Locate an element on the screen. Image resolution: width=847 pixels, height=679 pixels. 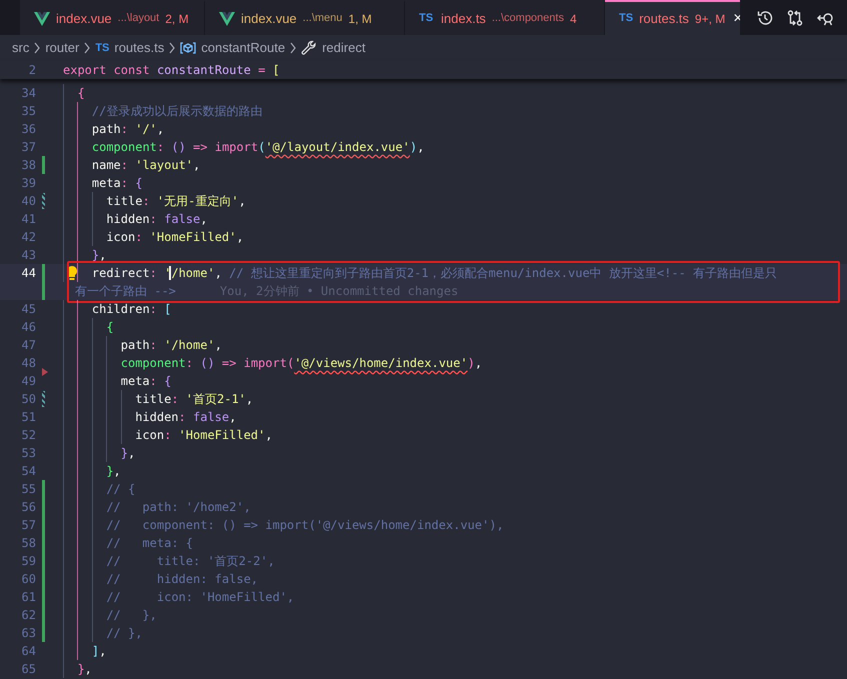
lightbulb-icon is located at coordinates (72, 273).